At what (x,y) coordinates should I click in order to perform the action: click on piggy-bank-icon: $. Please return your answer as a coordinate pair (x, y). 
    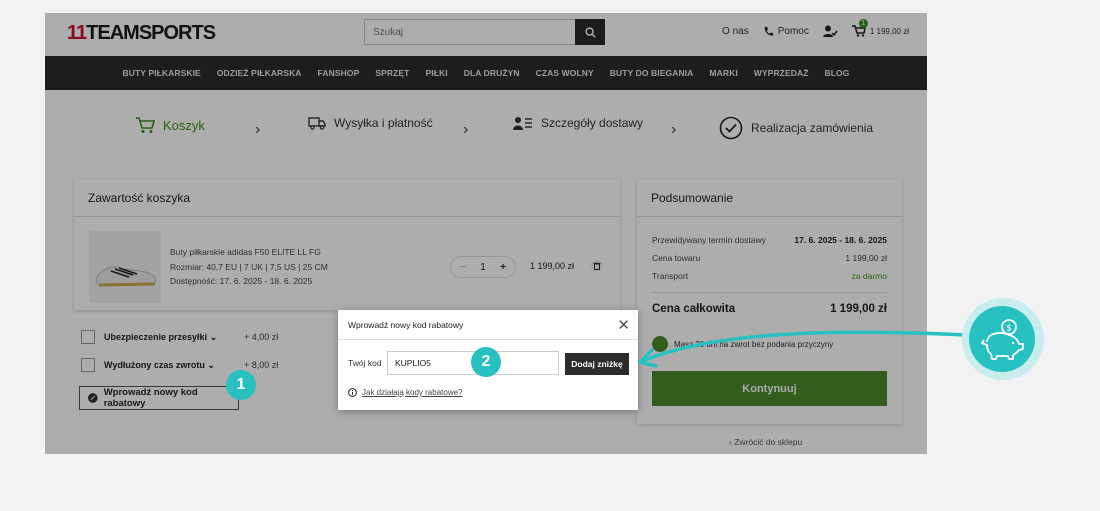
    Looking at the image, I should click on (1002, 339).